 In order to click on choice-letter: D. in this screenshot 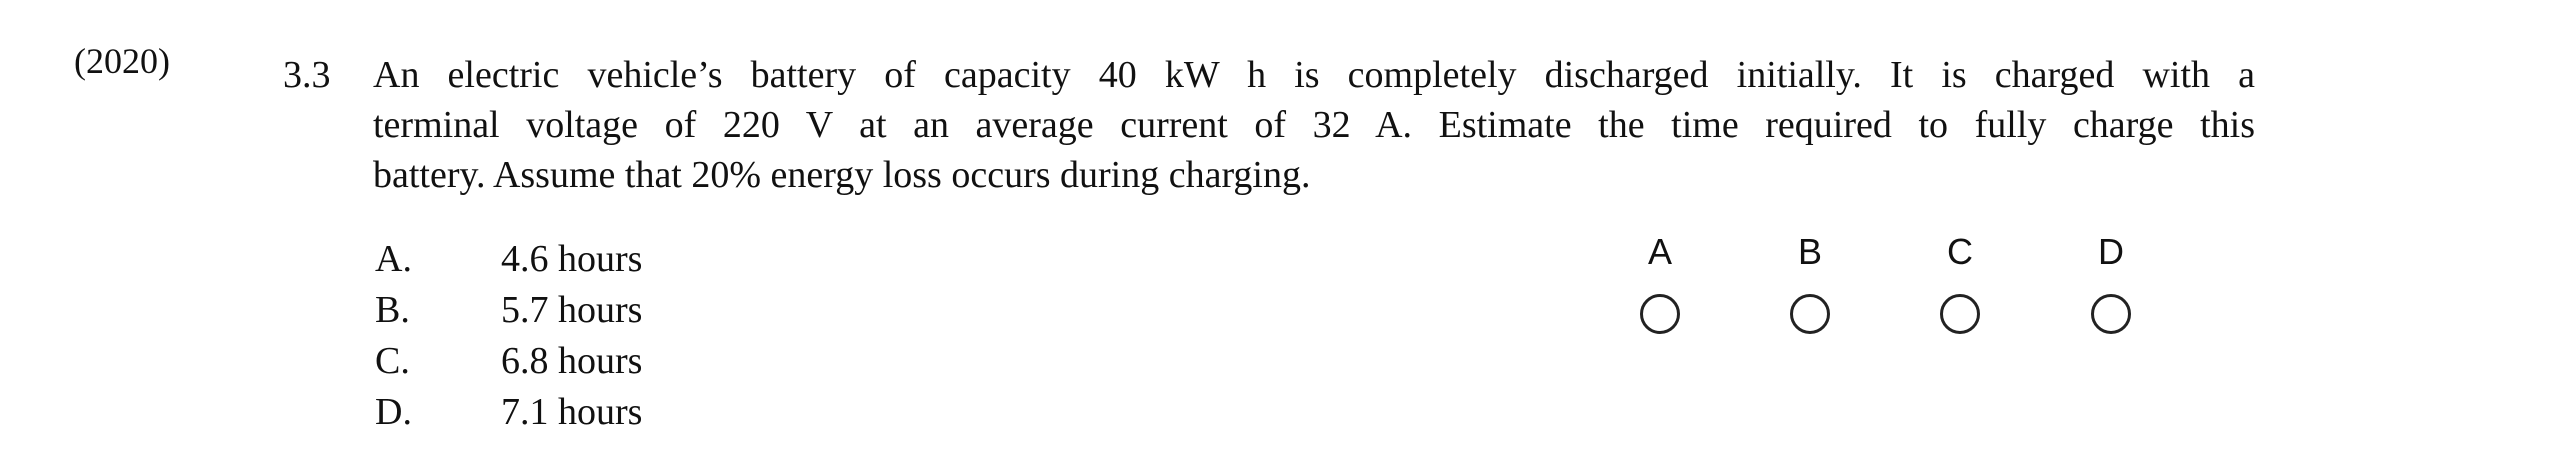, I will do `click(393, 412)`.